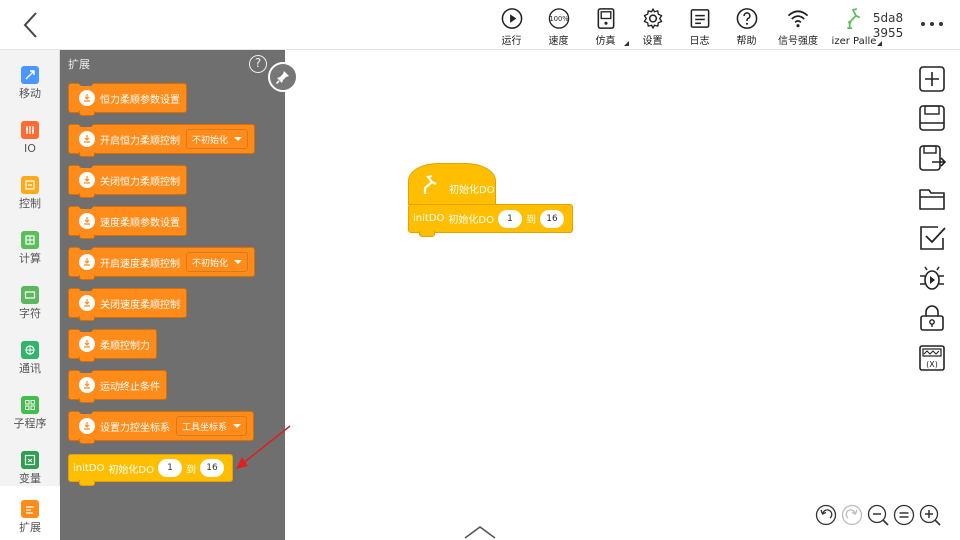 The image size is (960, 540). I want to click on category-extension: 扩展, so click(30, 513).